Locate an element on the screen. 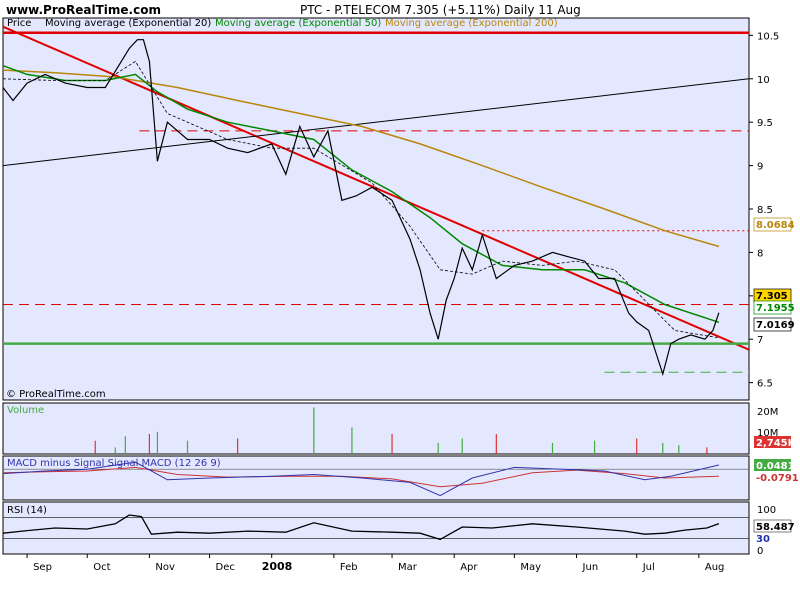 The width and height of the screenshot is (800, 600). x-tick-mar: Mar is located at coordinates (408, 567).